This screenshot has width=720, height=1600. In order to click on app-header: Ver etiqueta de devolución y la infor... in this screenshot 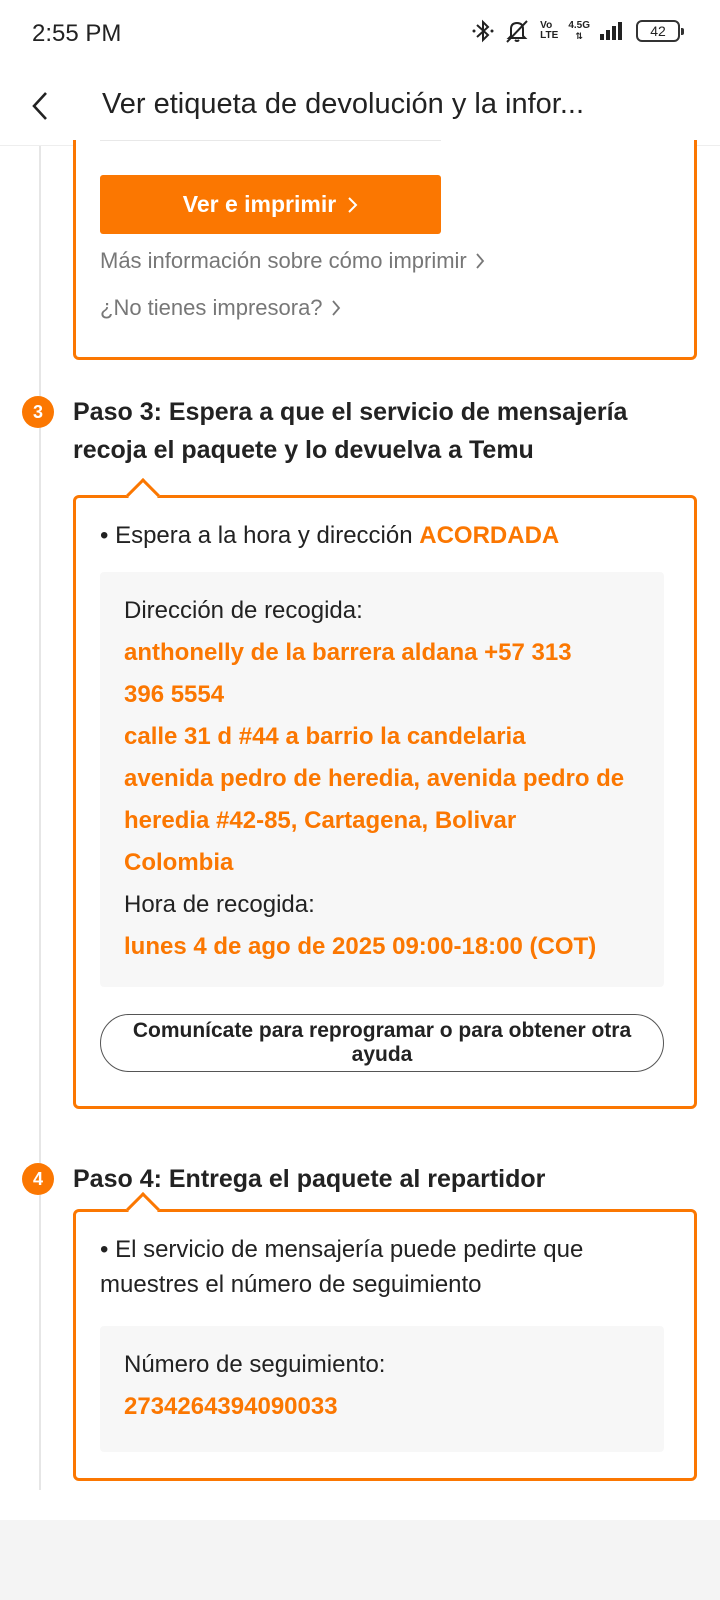, I will do `click(360, 108)`.